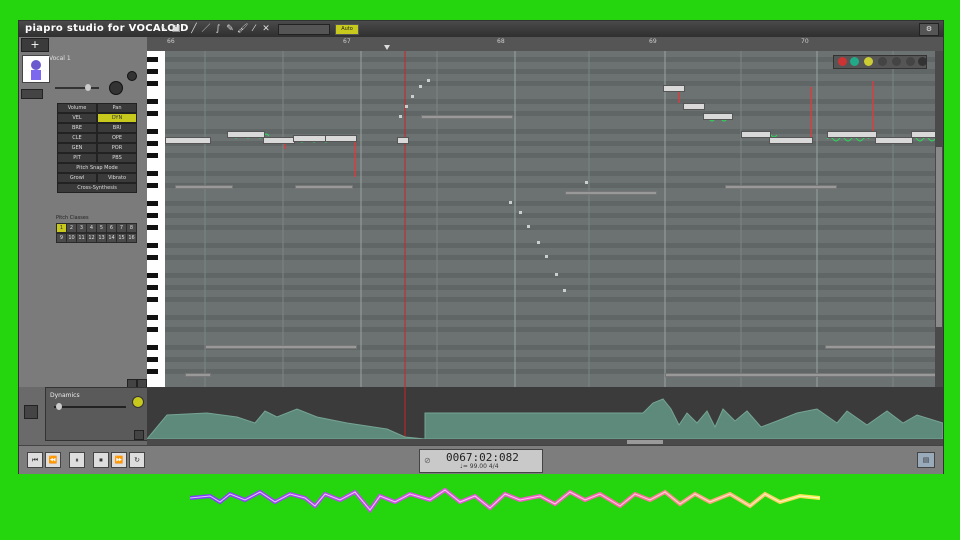 Image resolution: width=960 pixels, height=540 pixels. Describe the element at coordinates (218, 29) in the screenshot. I see `curve-tool-icon: ∫` at that location.